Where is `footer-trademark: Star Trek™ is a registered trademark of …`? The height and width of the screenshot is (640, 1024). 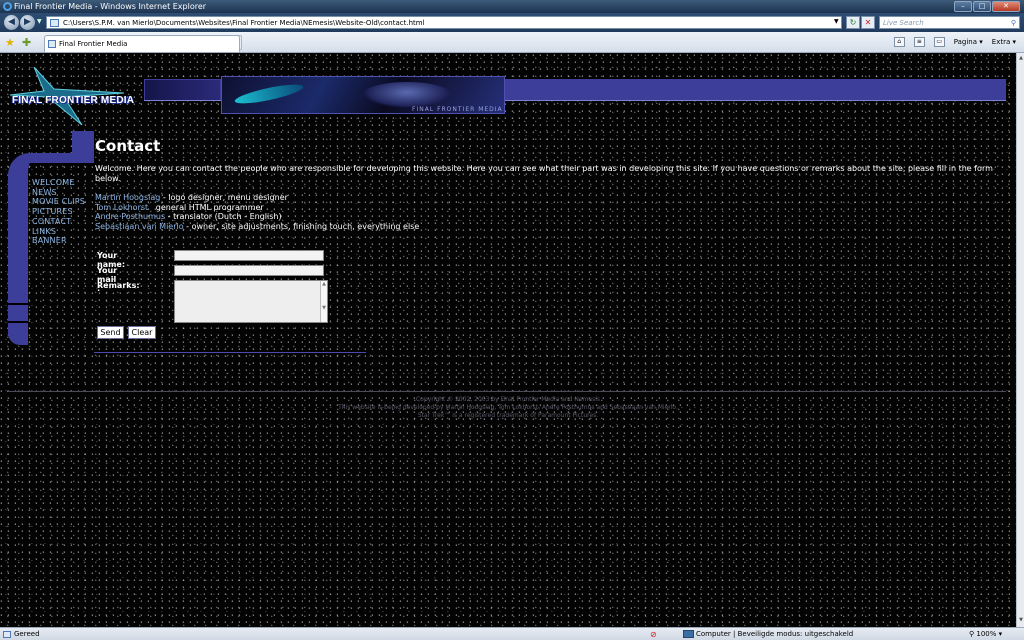 footer-trademark: Star Trek™ is a registered trademark of … is located at coordinates (508, 415).